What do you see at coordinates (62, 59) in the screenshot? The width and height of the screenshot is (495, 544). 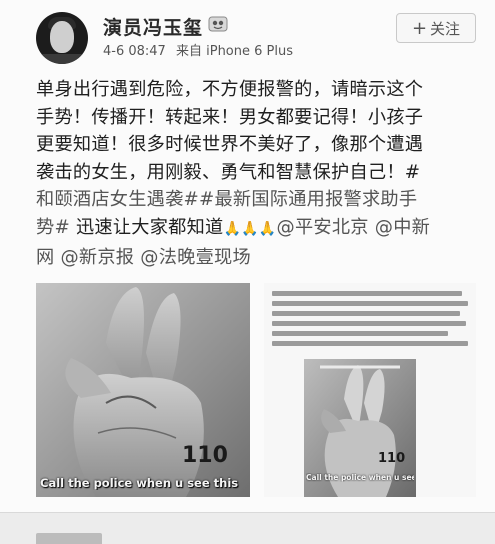 I see `avatar-shirt` at bounding box center [62, 59].